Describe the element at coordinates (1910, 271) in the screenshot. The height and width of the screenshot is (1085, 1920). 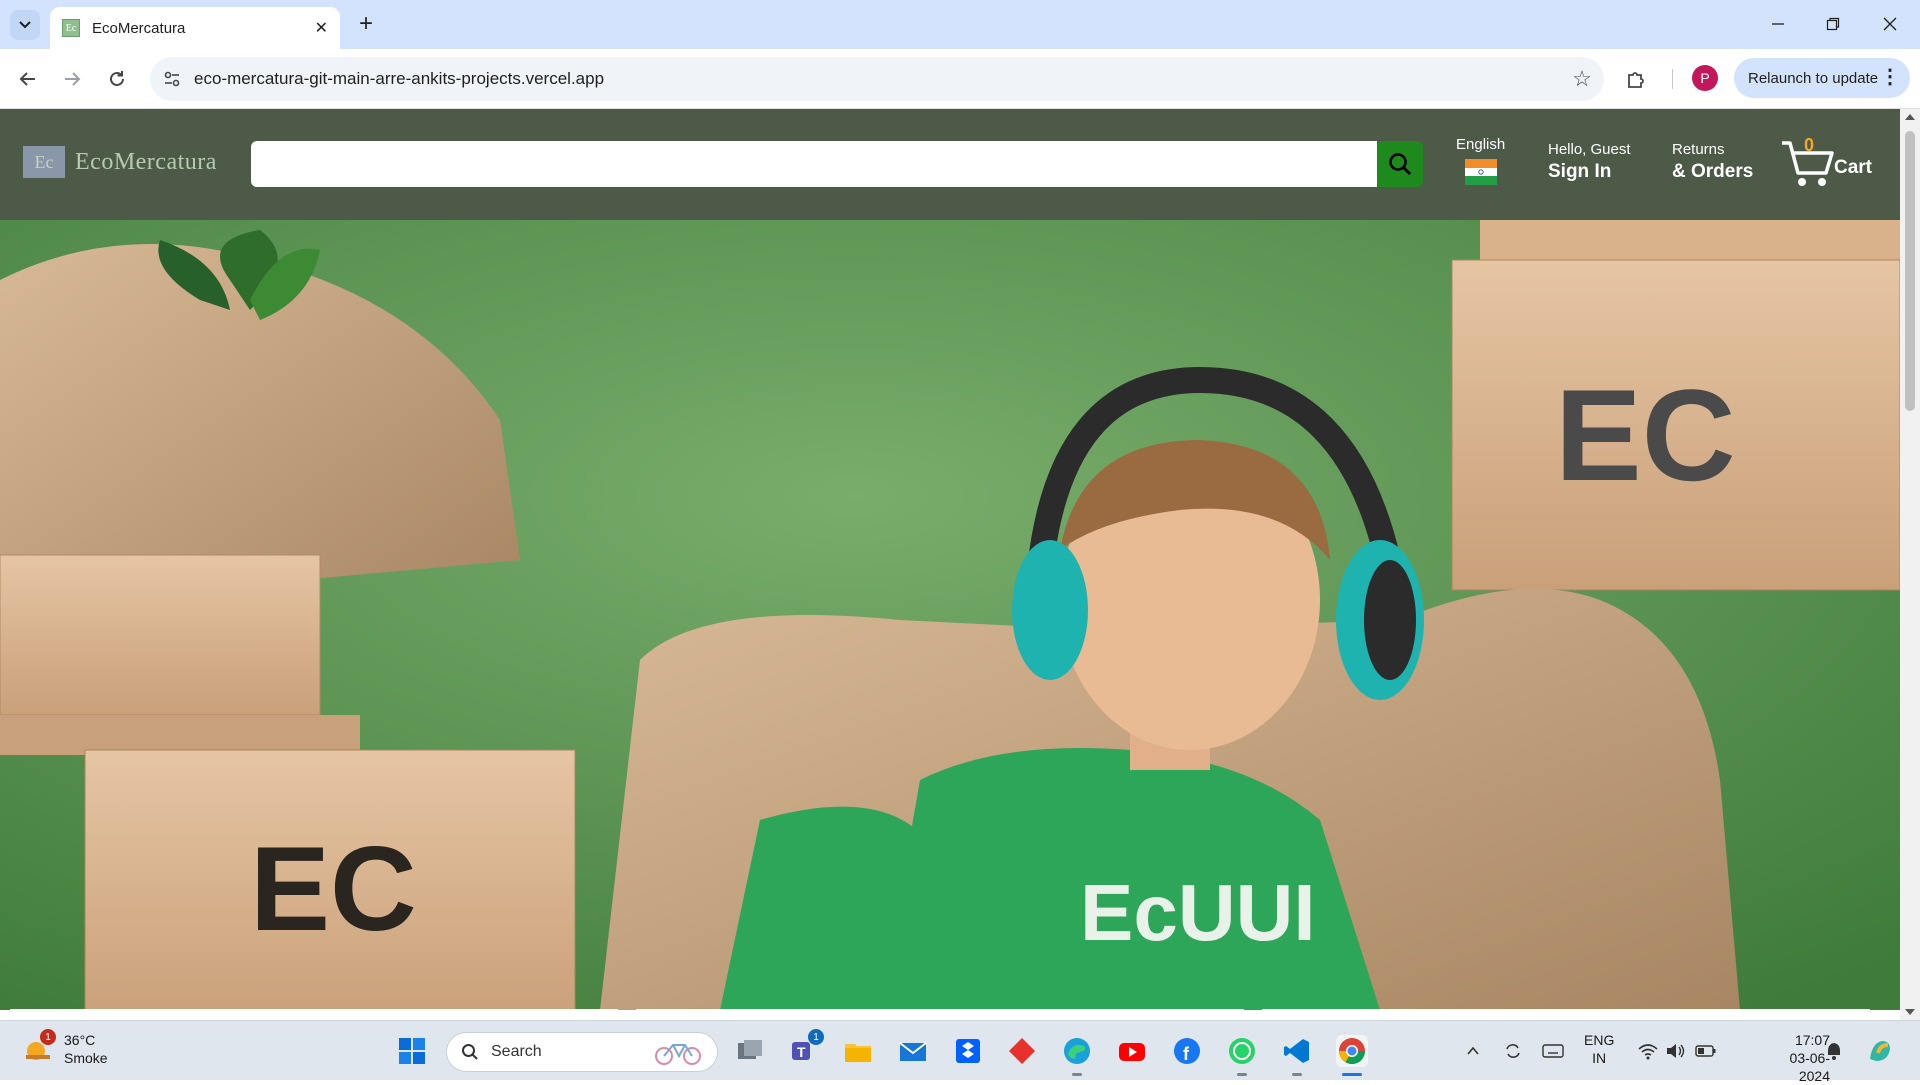
I see `scrollbar-thumb` at that location.